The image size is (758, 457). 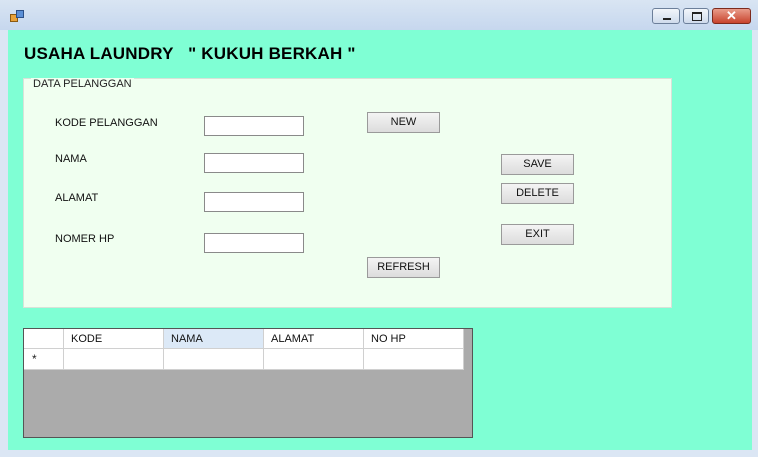 I want to click on address-label: ALAMAT, so click(x=77, y=198).